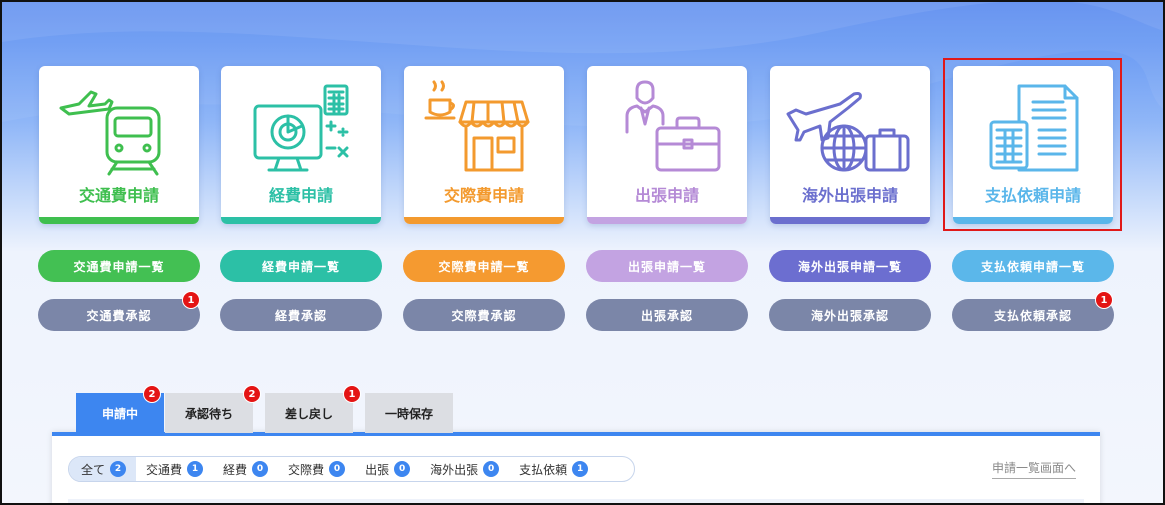 The image size is (1165, 505). I want to click on filter-label: 支払依頼, so click(543, 469).